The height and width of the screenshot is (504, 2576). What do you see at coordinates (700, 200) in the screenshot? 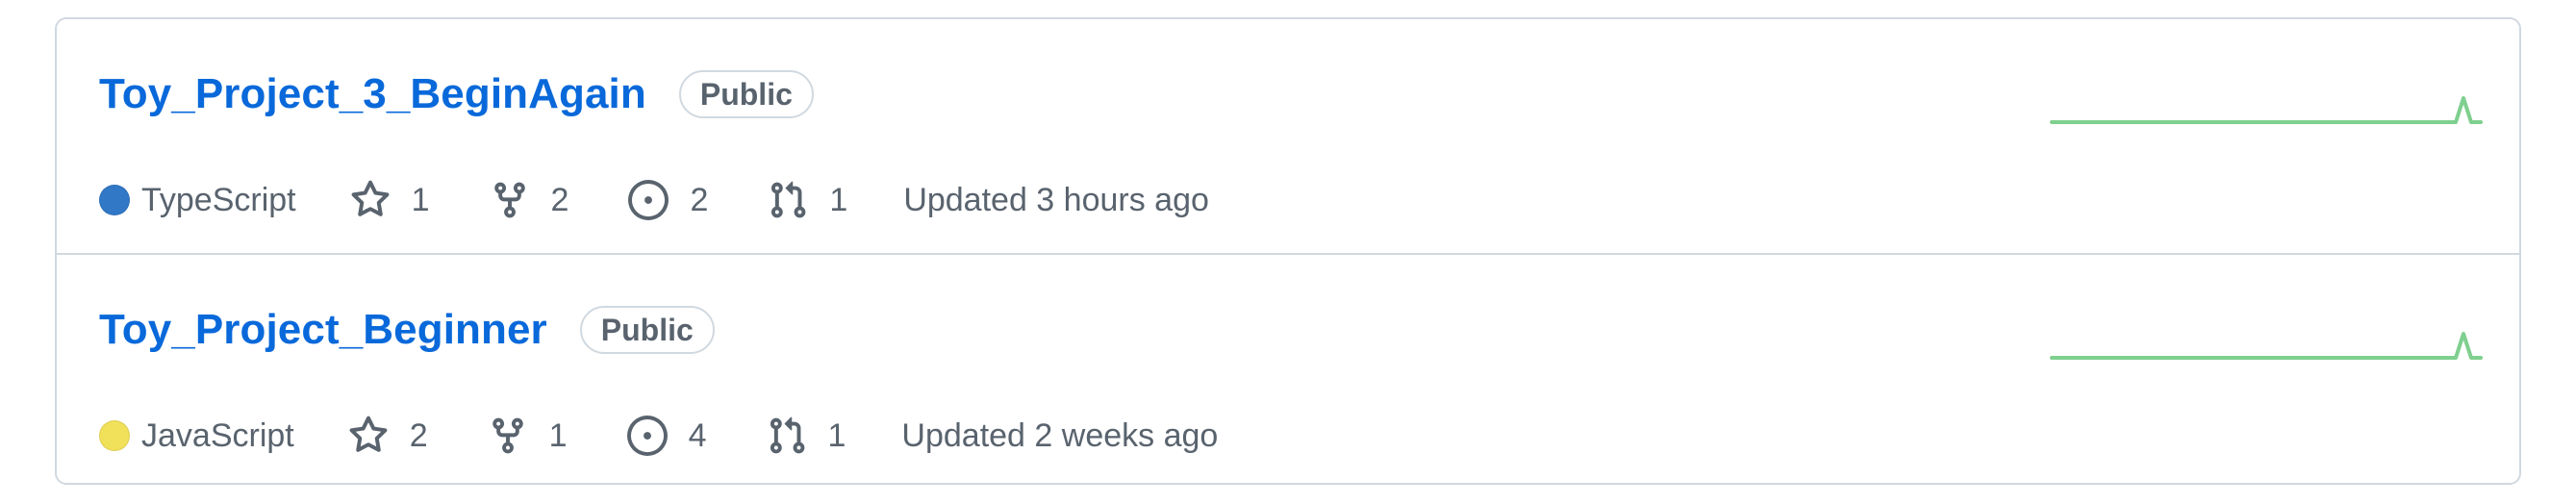
I see `issue-count: 2` at bounding box center [700, 200].